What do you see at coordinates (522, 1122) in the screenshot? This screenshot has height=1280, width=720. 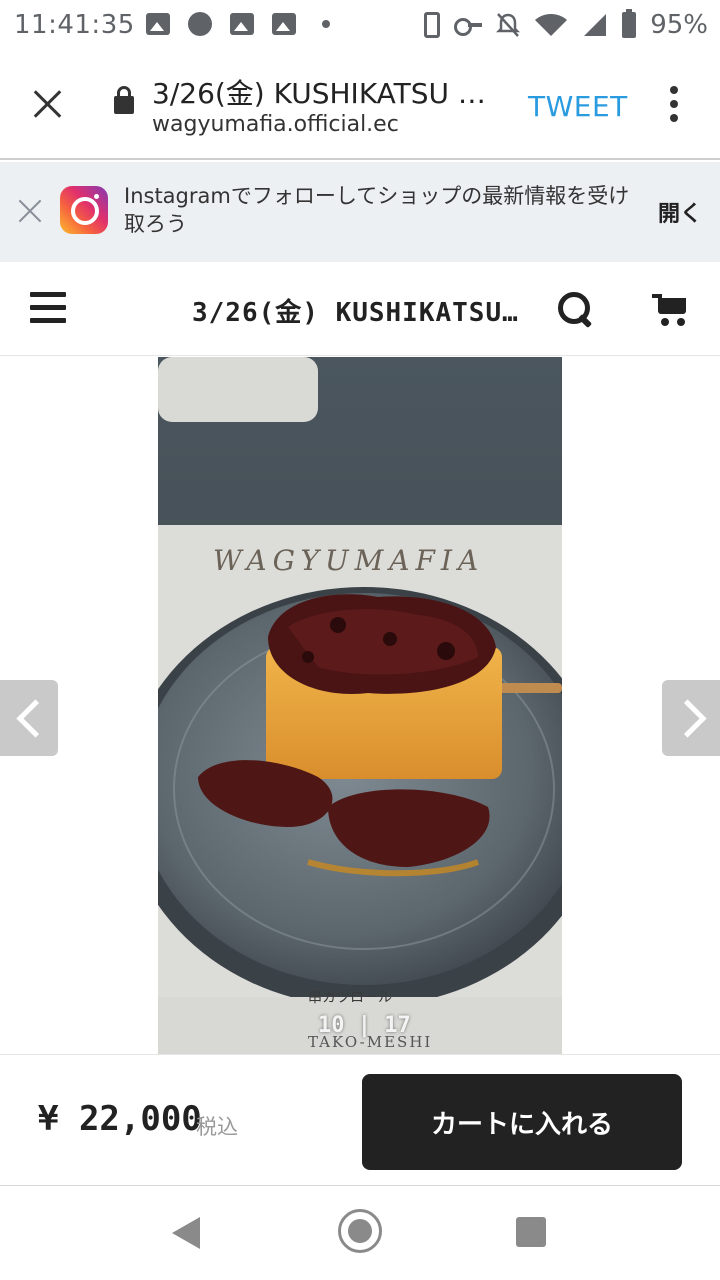 I see `add-to-cart-button: カートに入れる` at bounding box center [522, 1122].